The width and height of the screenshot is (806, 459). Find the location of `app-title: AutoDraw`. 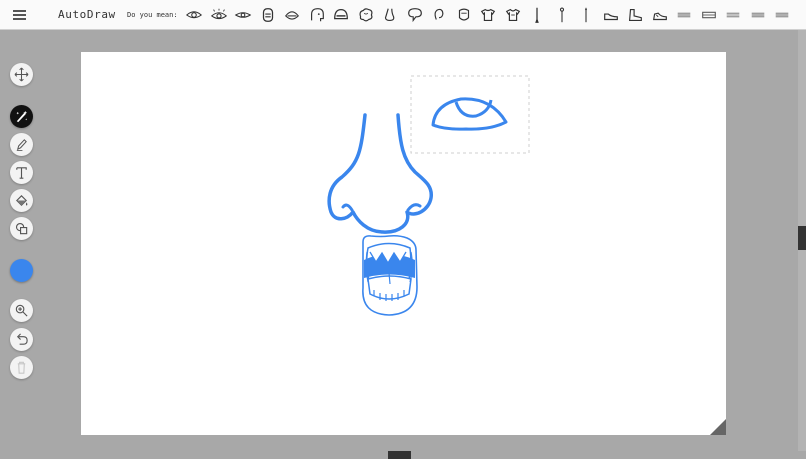

app-title: AutoDraw is located at coordinates (87, 14).